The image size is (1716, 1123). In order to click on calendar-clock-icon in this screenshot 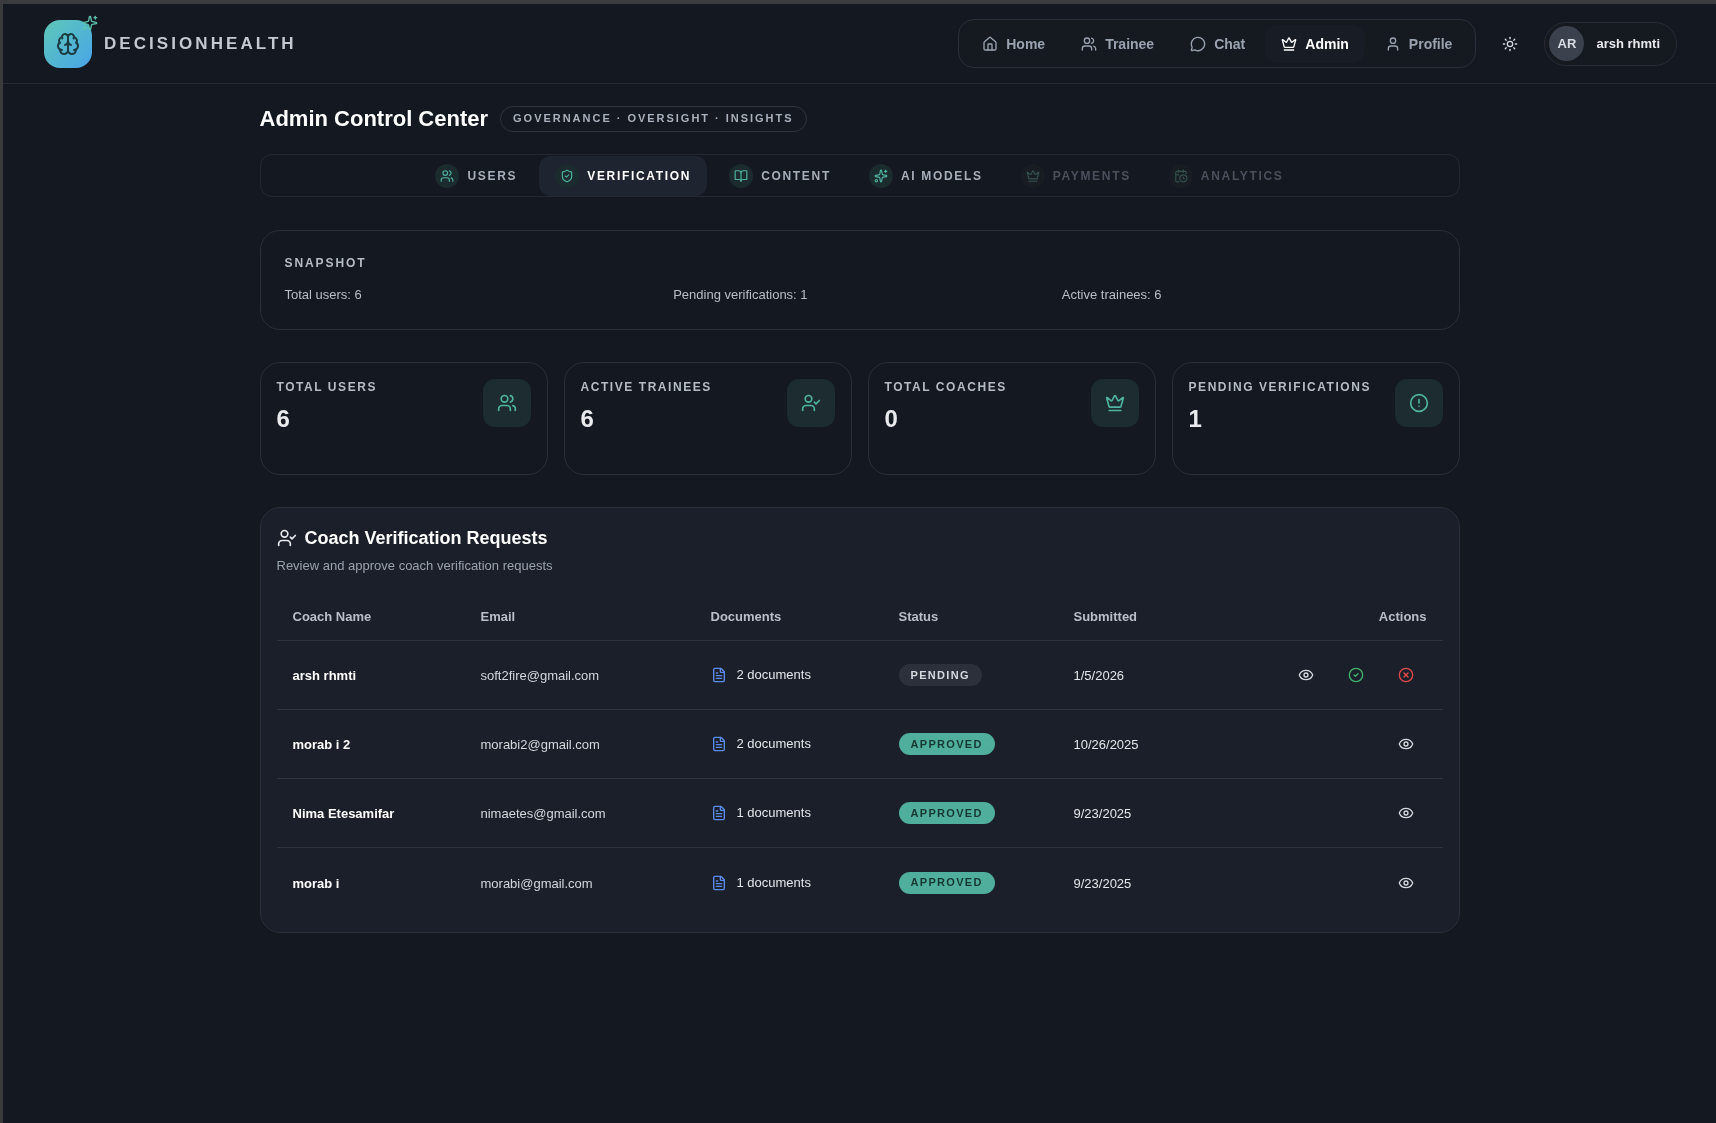, I will do `click(1180, 175)`.